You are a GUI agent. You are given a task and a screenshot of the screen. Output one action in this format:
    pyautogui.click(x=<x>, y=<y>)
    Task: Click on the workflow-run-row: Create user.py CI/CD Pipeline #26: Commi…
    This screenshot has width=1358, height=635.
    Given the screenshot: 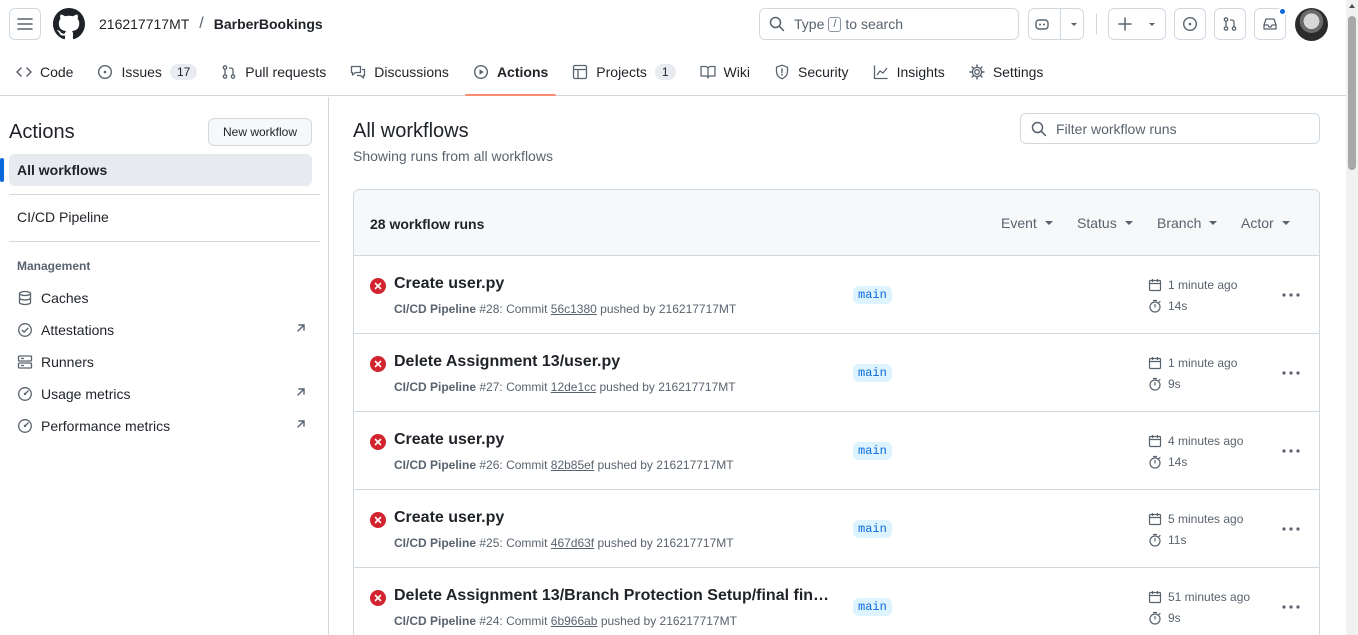 What is the action you would take?
    pyautogui.click(x=836, y=451)
    